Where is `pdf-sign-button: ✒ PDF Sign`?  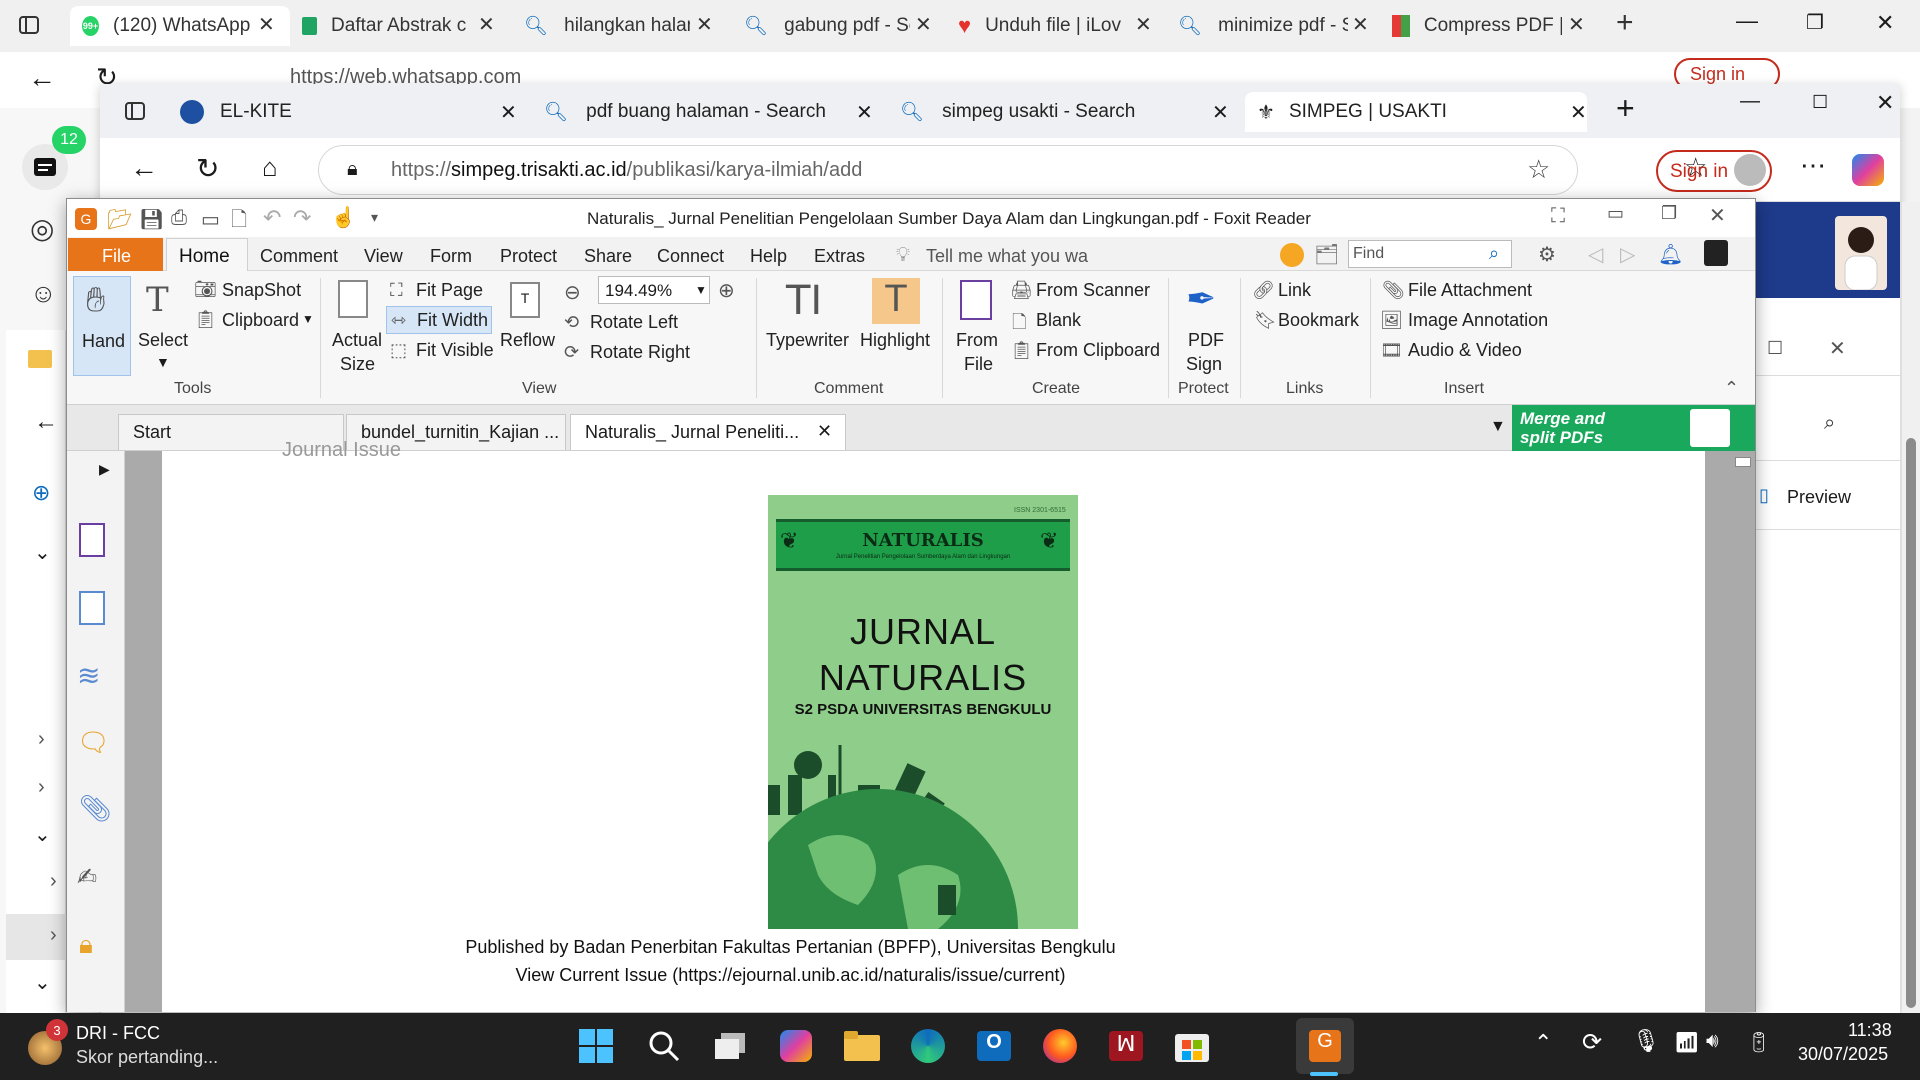 pdf-sign-button: ✒ PDF Sign is located at coordinates (1206, 328).